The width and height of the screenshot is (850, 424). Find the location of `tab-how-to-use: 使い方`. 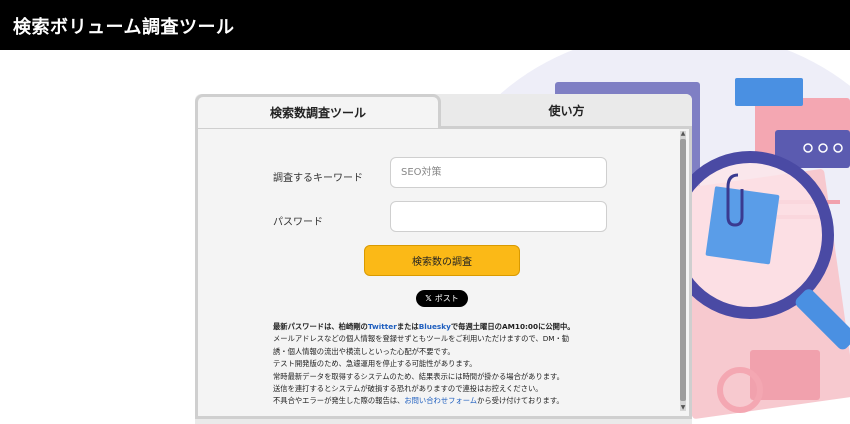

tab-how-to-use: 使い方 is located at coordinates (566, 110).